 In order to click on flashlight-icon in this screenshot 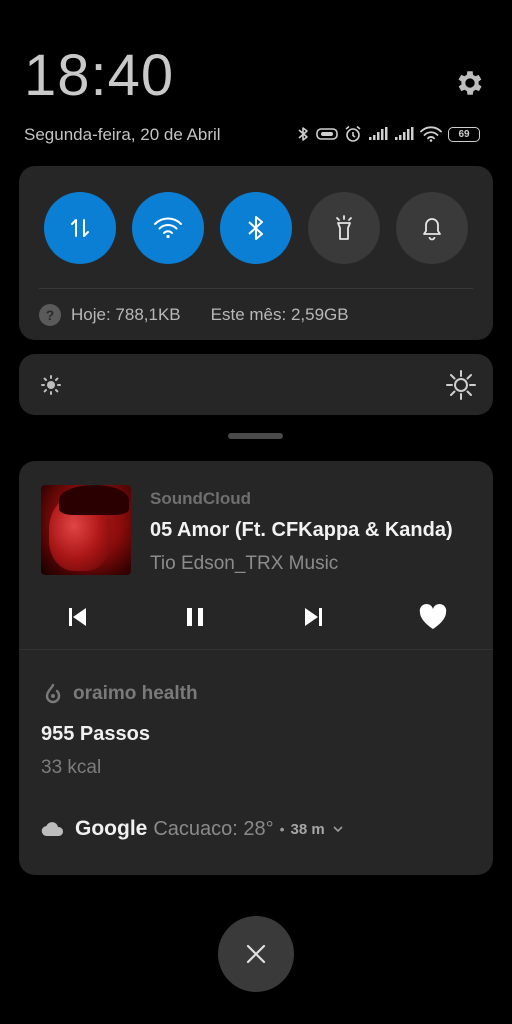, I will do `click(344, 227)`.